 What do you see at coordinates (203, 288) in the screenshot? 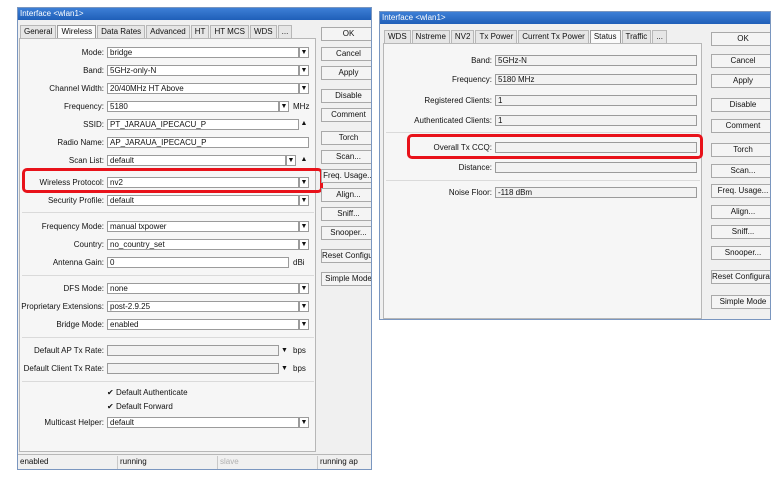
I see `dfs-mode-select: none` at bounding box center [203, 288].